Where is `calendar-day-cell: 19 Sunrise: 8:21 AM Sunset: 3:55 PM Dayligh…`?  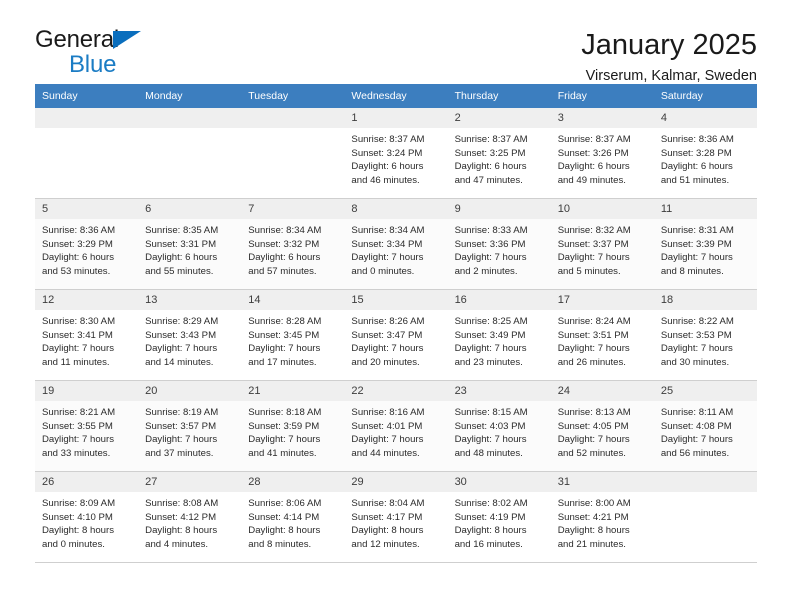
calendar-day-cell: 19 Sunrise: 8:21 AM Sunset: 3:55 PM Dayligh… is located at coordinates (87, 426).